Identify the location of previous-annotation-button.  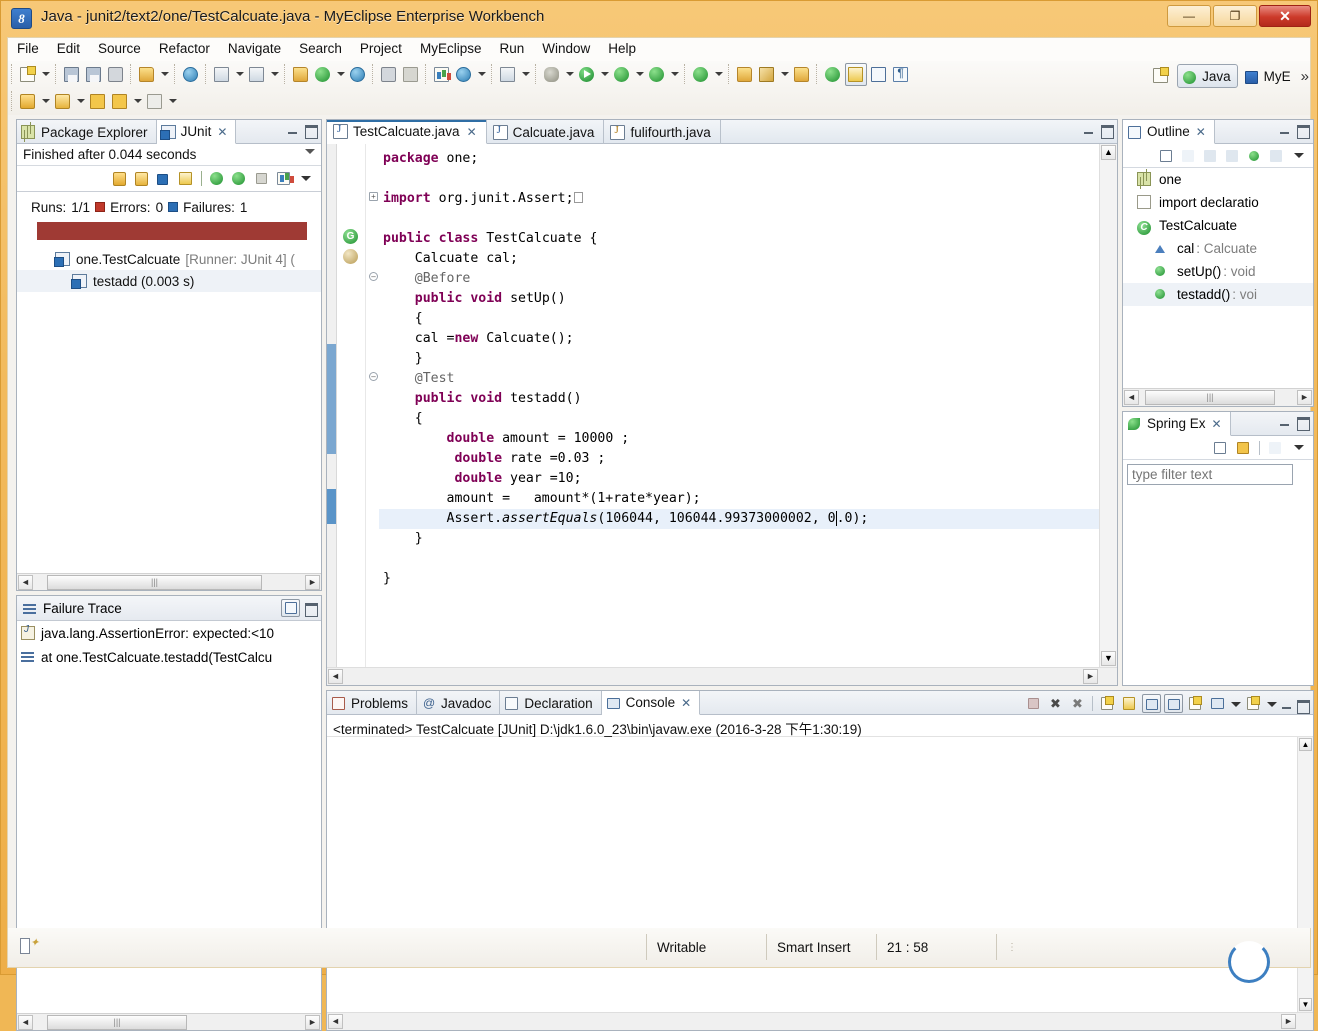
(63, 101).